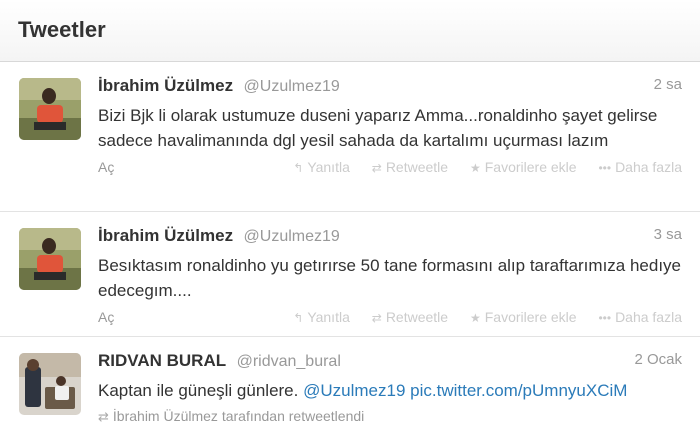  I want to click on retweeted-by-note: ⇄ İbrahim Üzülmez tarafından retweetlendi, so click(390, 416).